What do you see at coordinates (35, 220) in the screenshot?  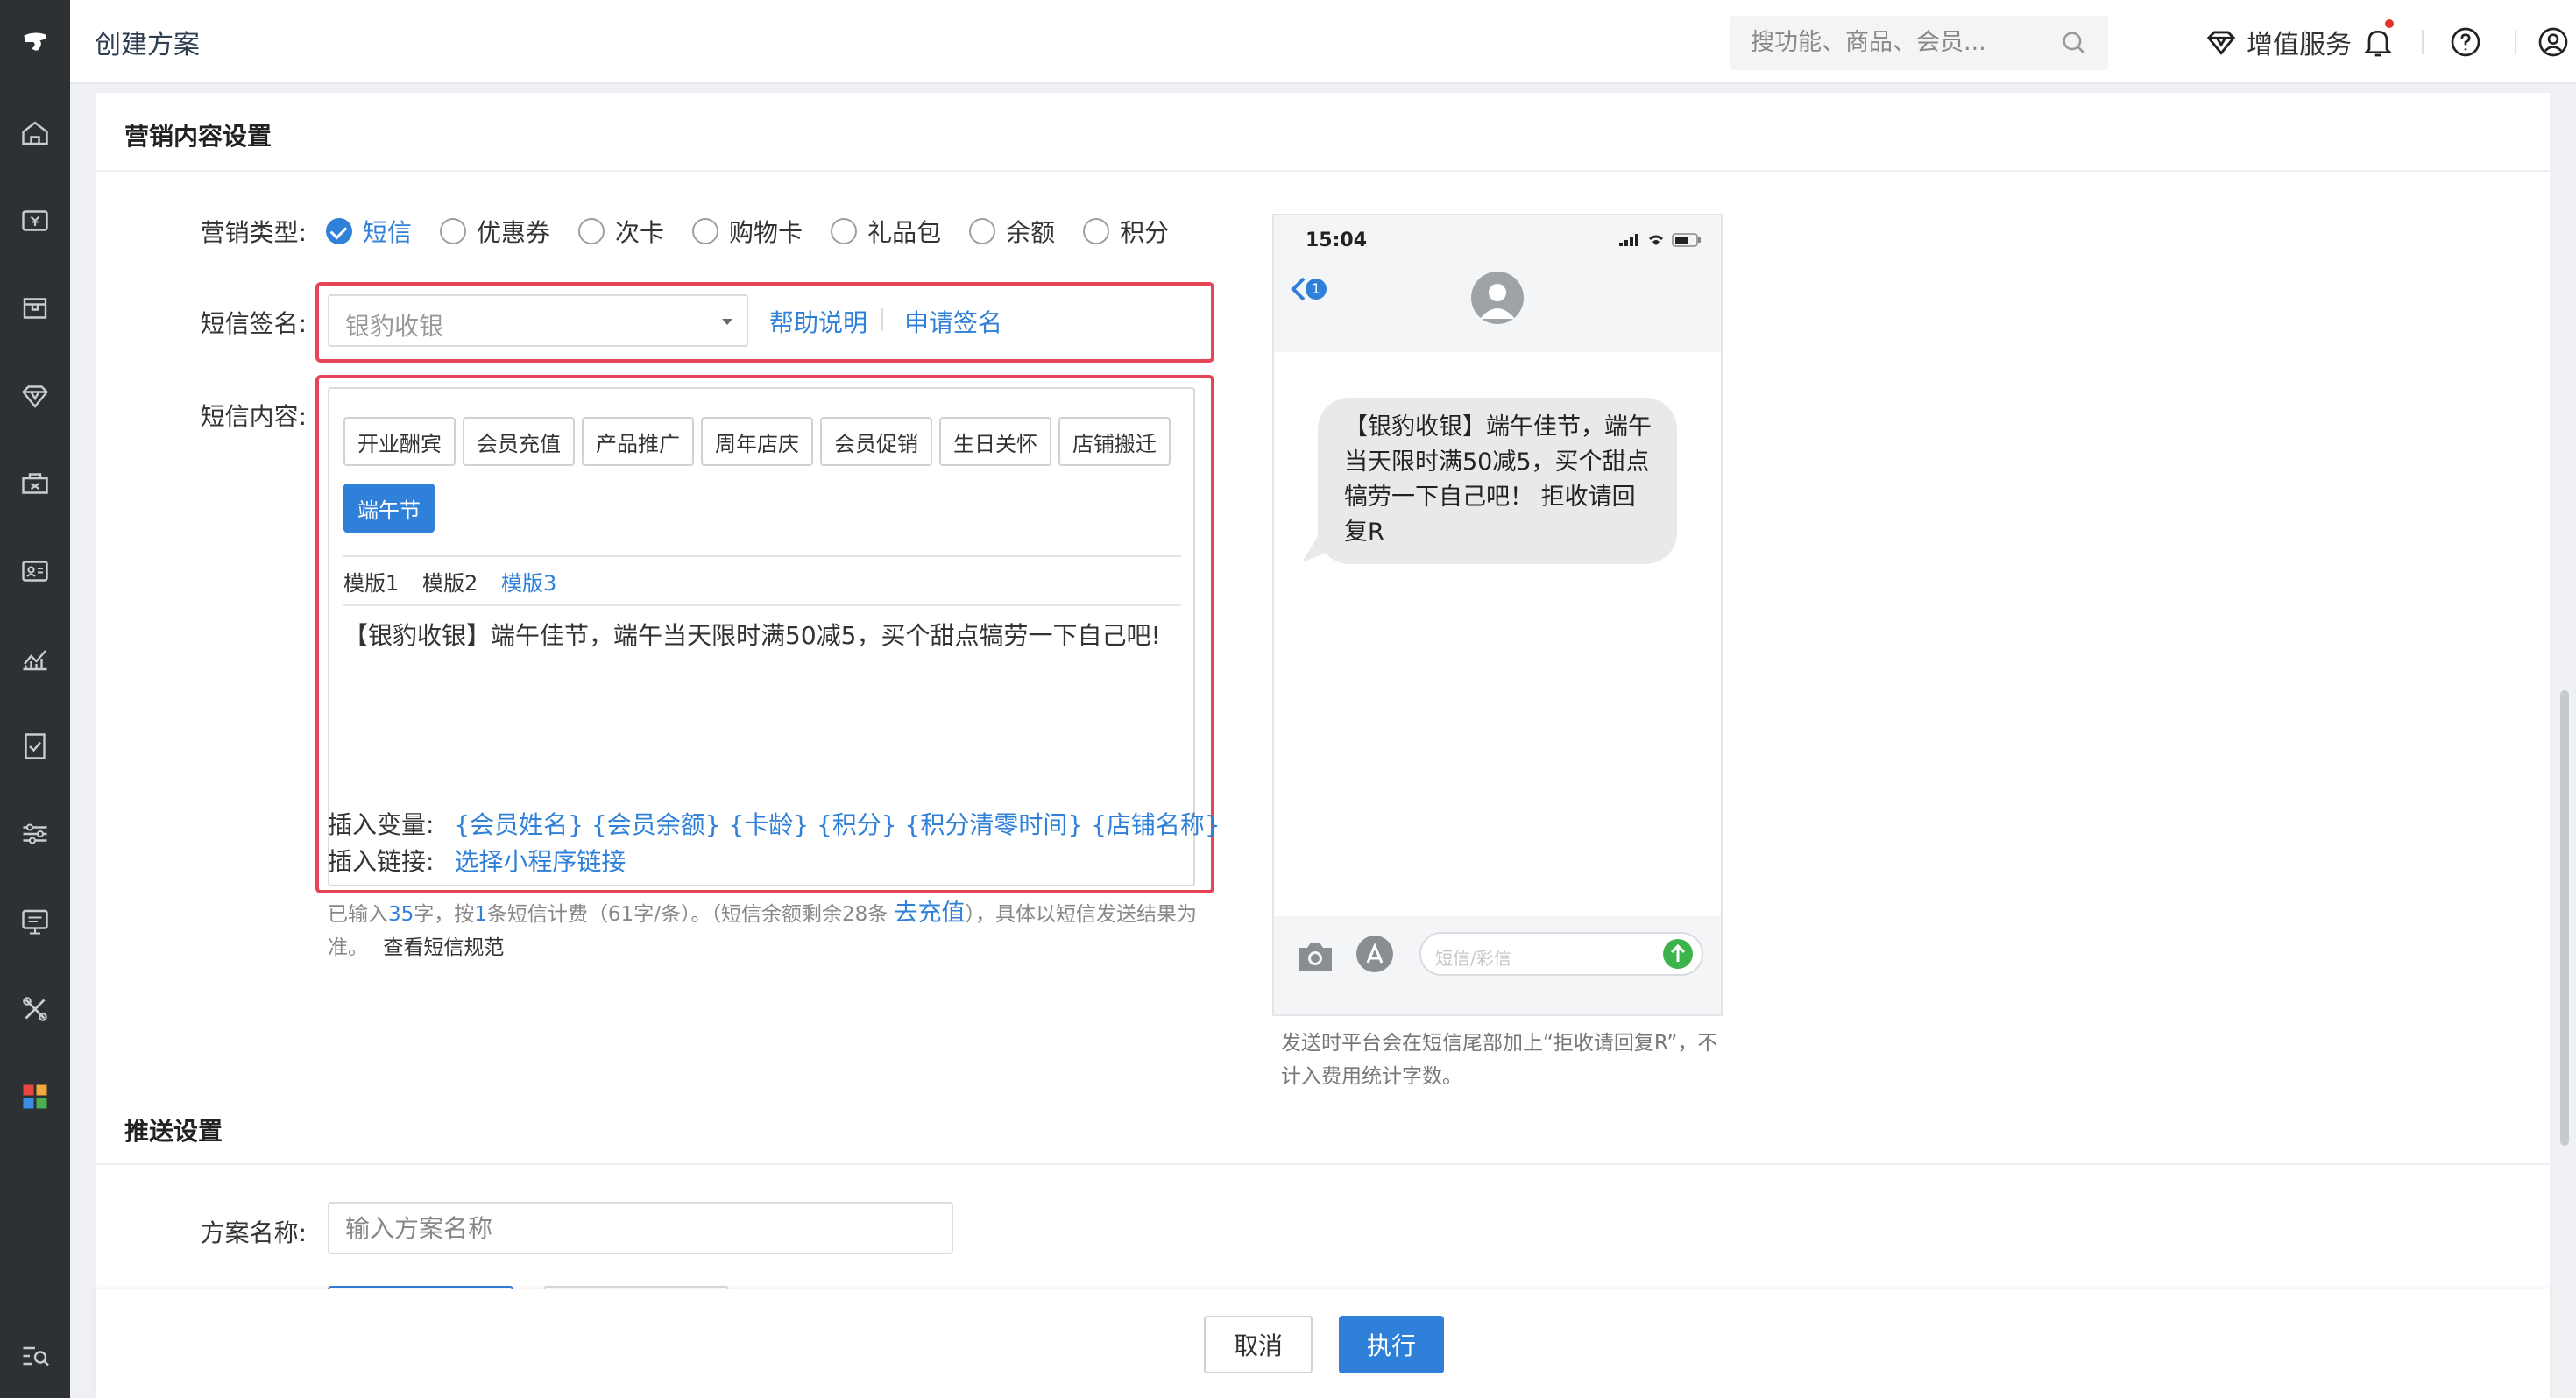 I see `nav-cashier-icon` at bounding box center [35, 220].